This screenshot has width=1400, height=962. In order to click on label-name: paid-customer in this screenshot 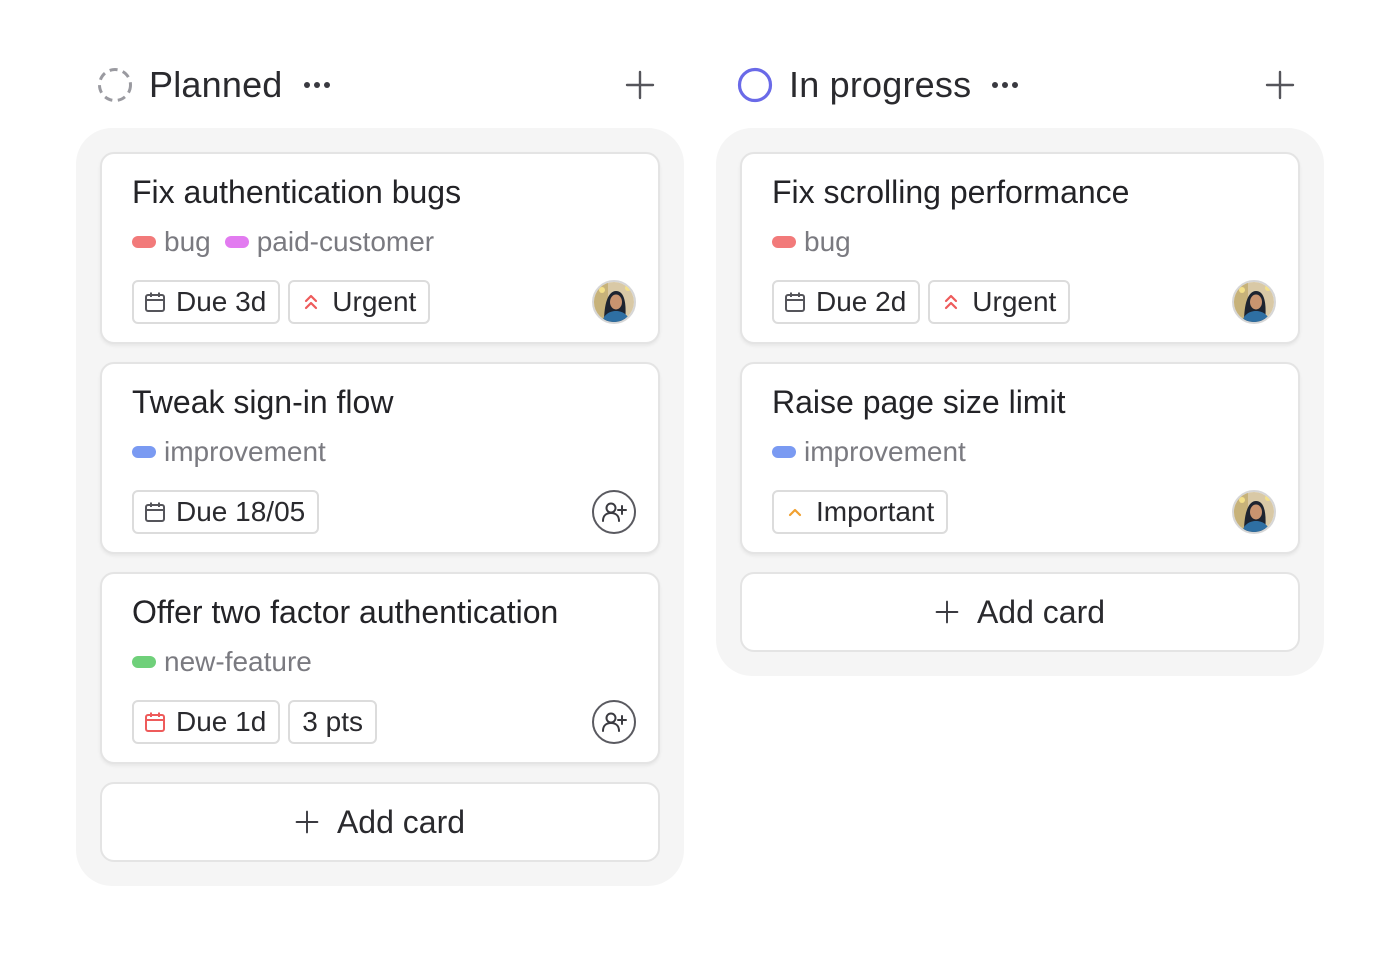, I will do `click(345, 241)`.